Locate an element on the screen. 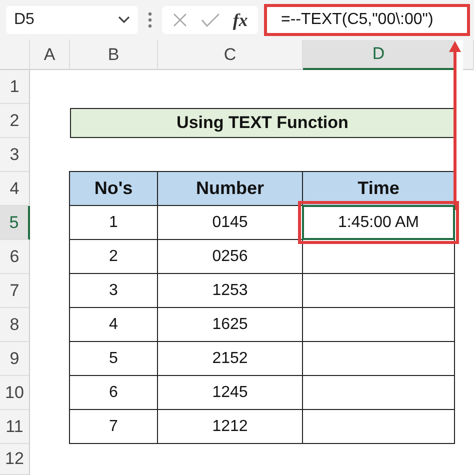 The height and width of the screenshot is (475, 474). select-all-corner is located at coordinates (15, 55).